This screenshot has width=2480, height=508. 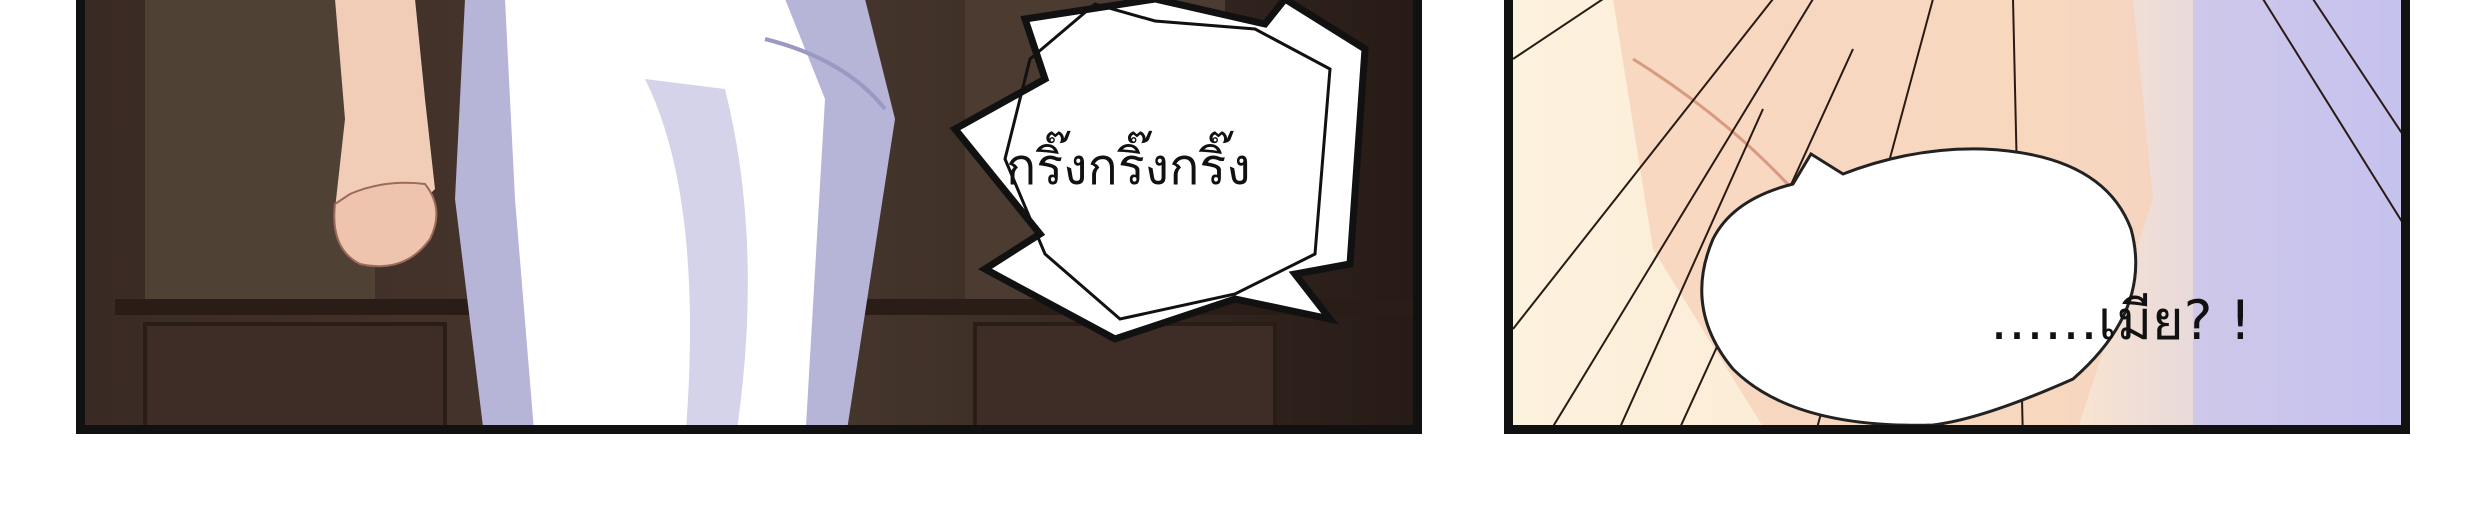 What do you see at coordinates (295, 373) in the screenshot?
I see `cabinet-door-left` at bounding box center [295, 373].